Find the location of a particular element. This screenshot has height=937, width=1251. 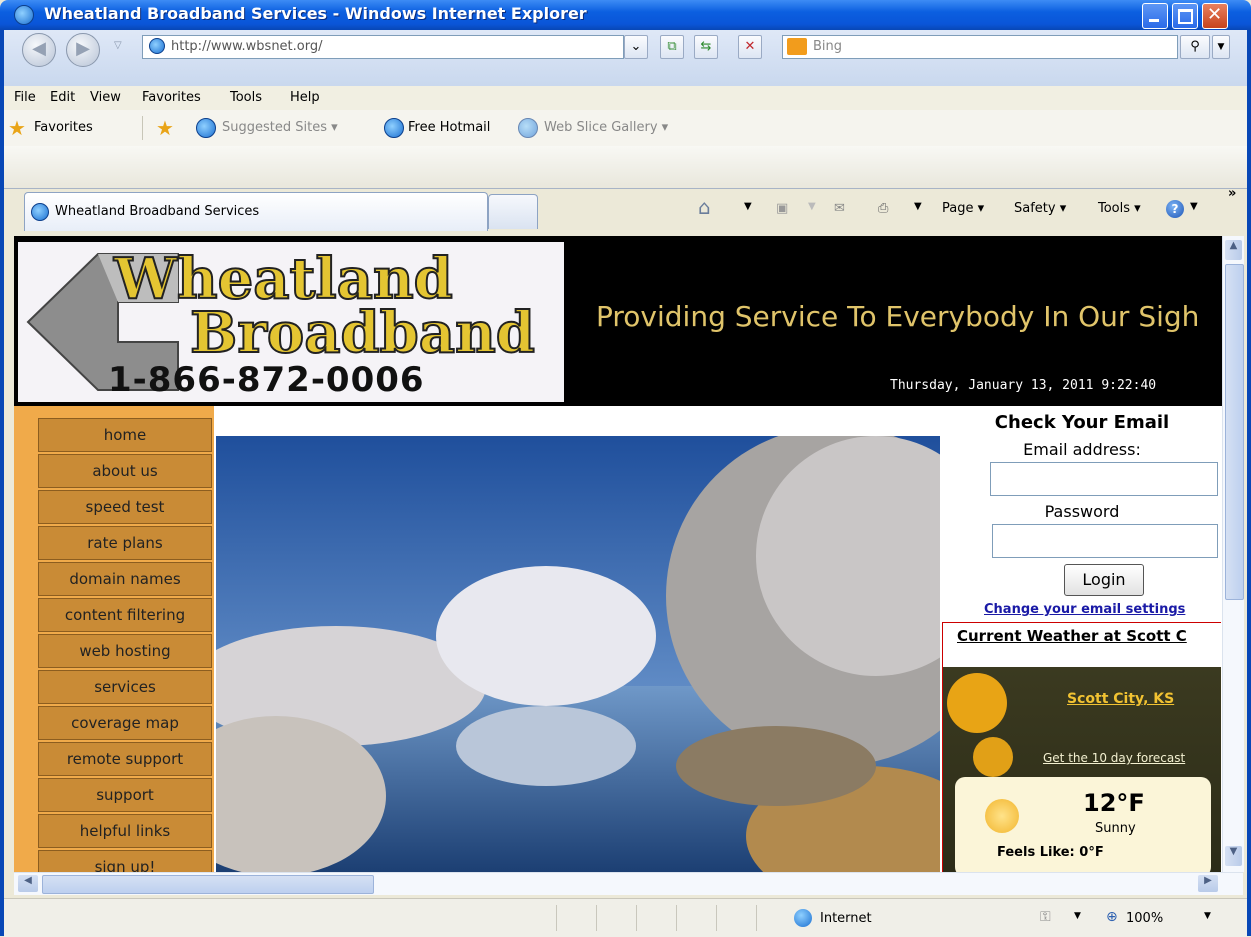

site-logo: Wheatland Broadband 1-866-872-0006 is located at coordinates (291, 322).